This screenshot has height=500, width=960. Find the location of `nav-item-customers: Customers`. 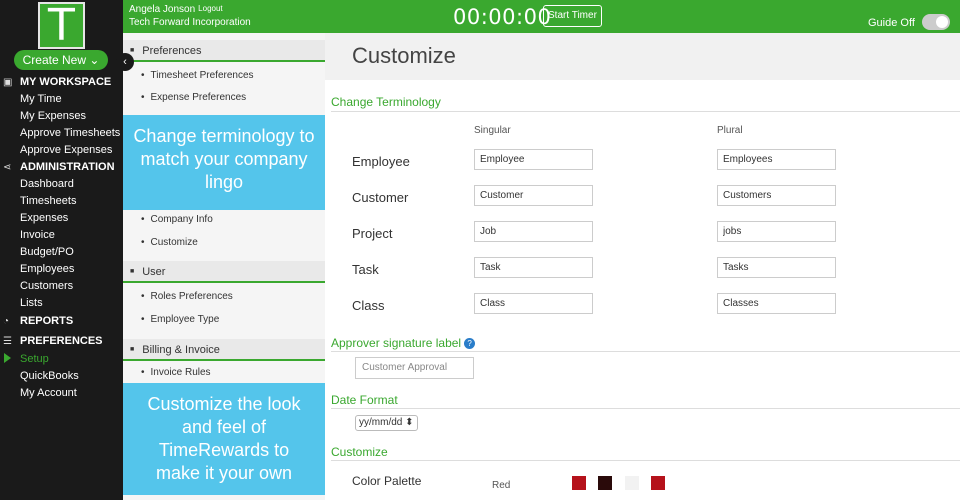

nav-item-customers: Customers is located at coordinates (46, 286).